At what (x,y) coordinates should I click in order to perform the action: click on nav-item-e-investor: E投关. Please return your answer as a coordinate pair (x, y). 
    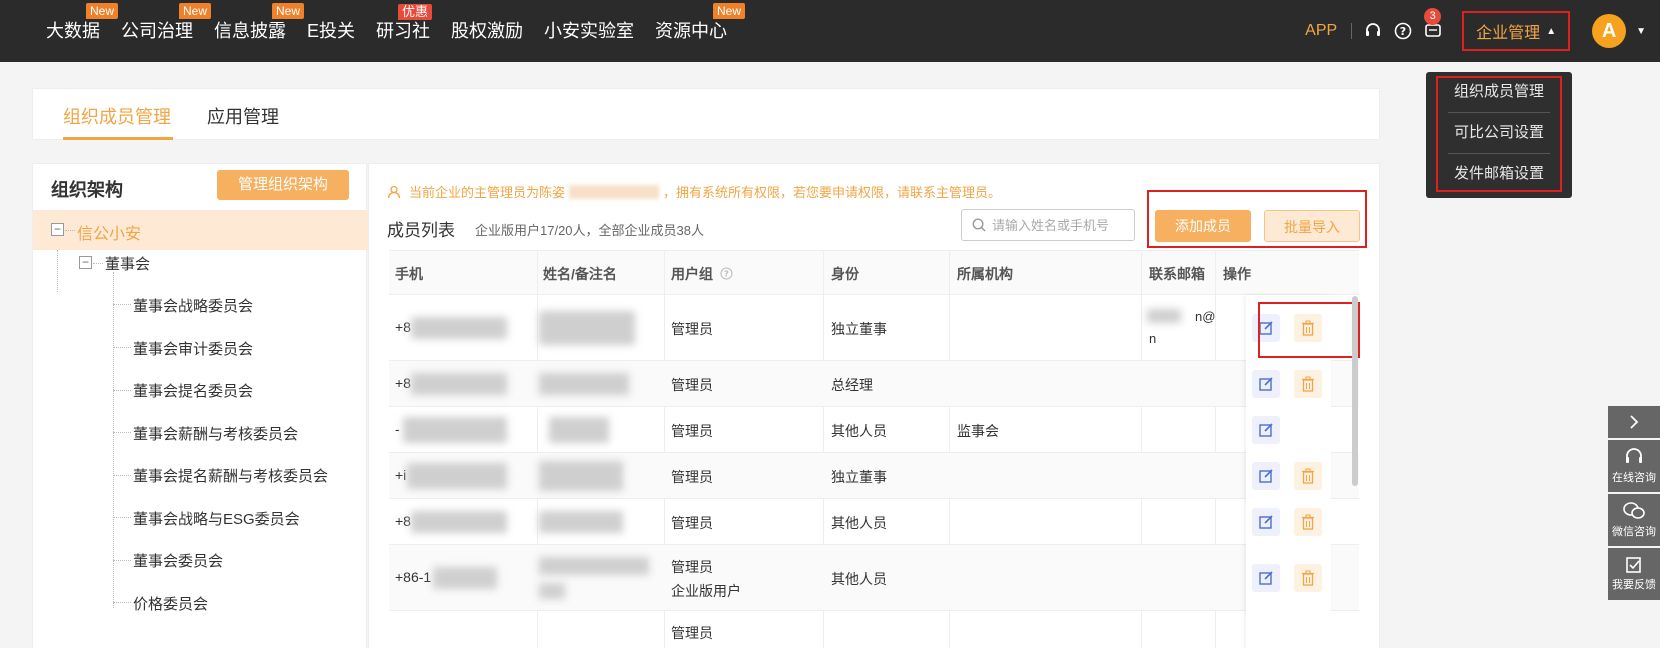
    Looking at the image, I should click on (331, 31).